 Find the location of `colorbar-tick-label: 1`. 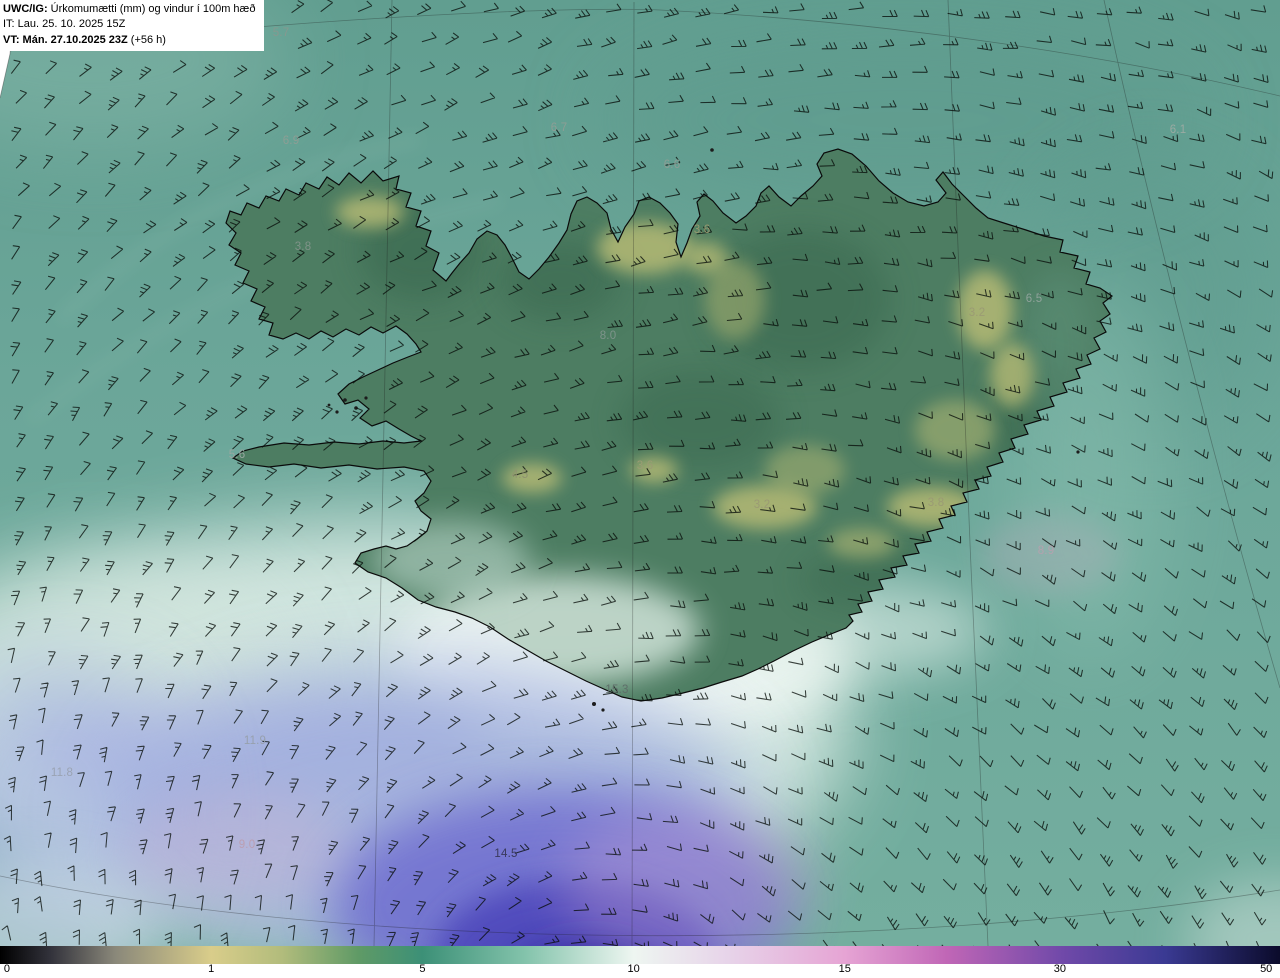

colorbar-tick-label: 1 is located at coordinates (211, 969).